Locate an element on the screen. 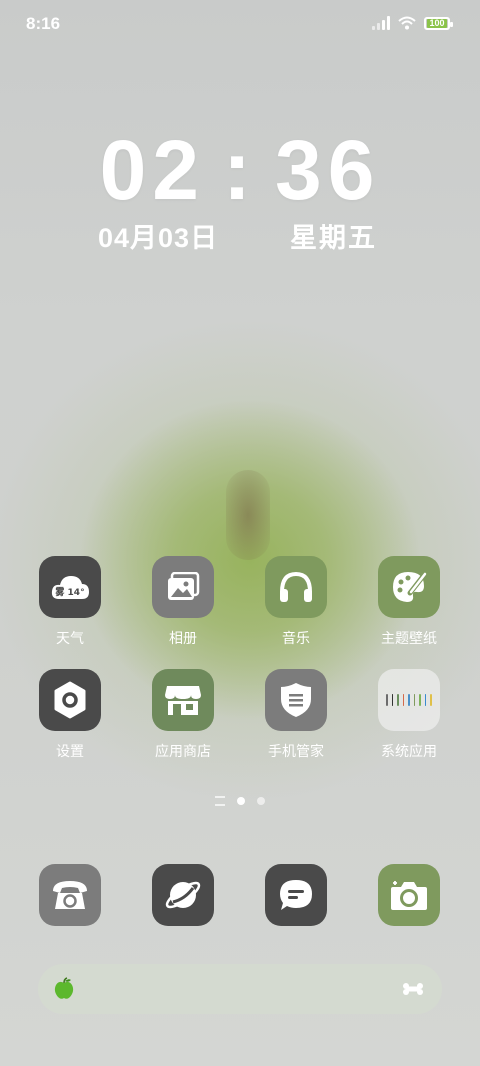 Image resolution: width=480 pixels, height=1066 pixels. dock-messages is located at coordinates (296, 895).